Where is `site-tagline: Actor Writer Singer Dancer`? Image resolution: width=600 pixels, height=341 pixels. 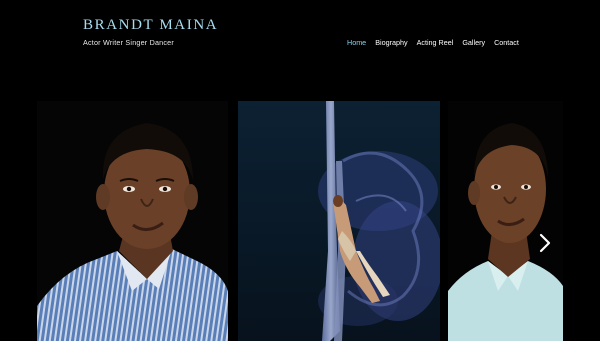
site-tagline: Actor Writer Singer Dancer is located at coordinates (128, 42).